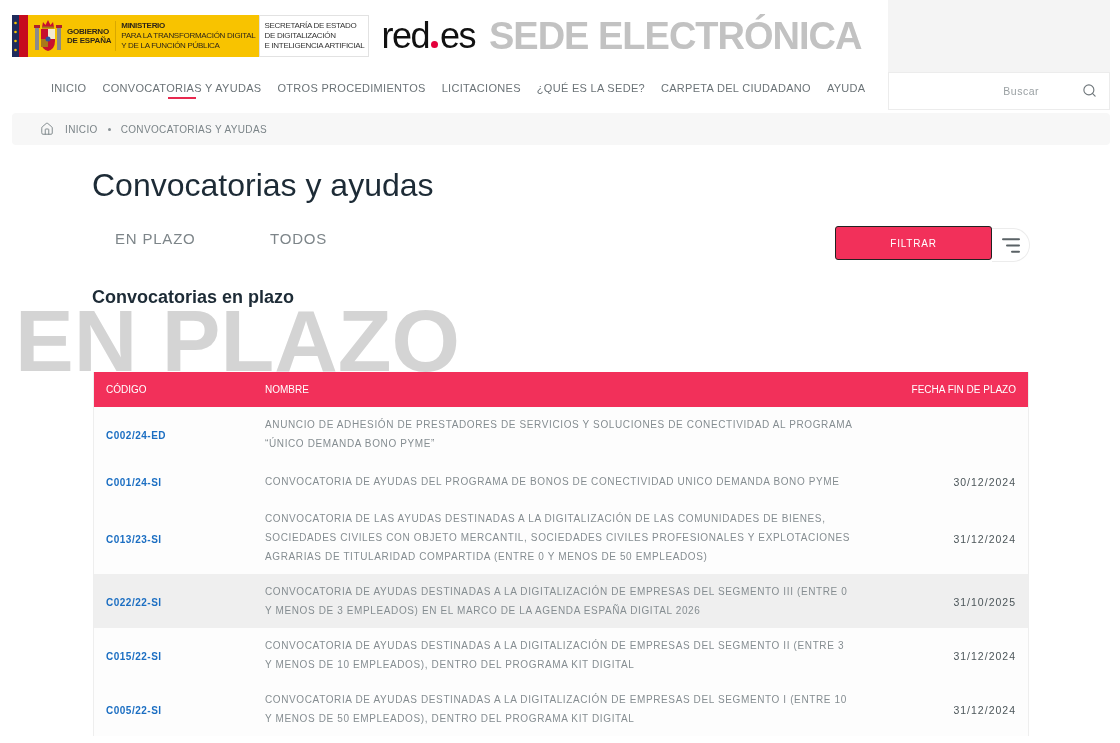  Describe the element at coordinates (47, 129) in the screenshot. I see `home-icon` at that location.